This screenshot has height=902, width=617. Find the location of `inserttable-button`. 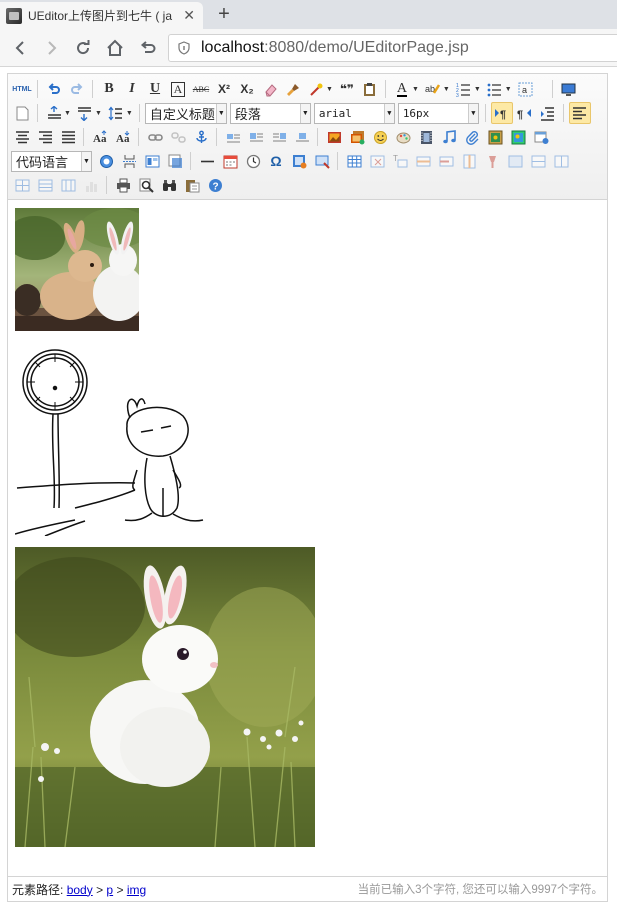

inserttable-button is located at coordinates (354, 161).